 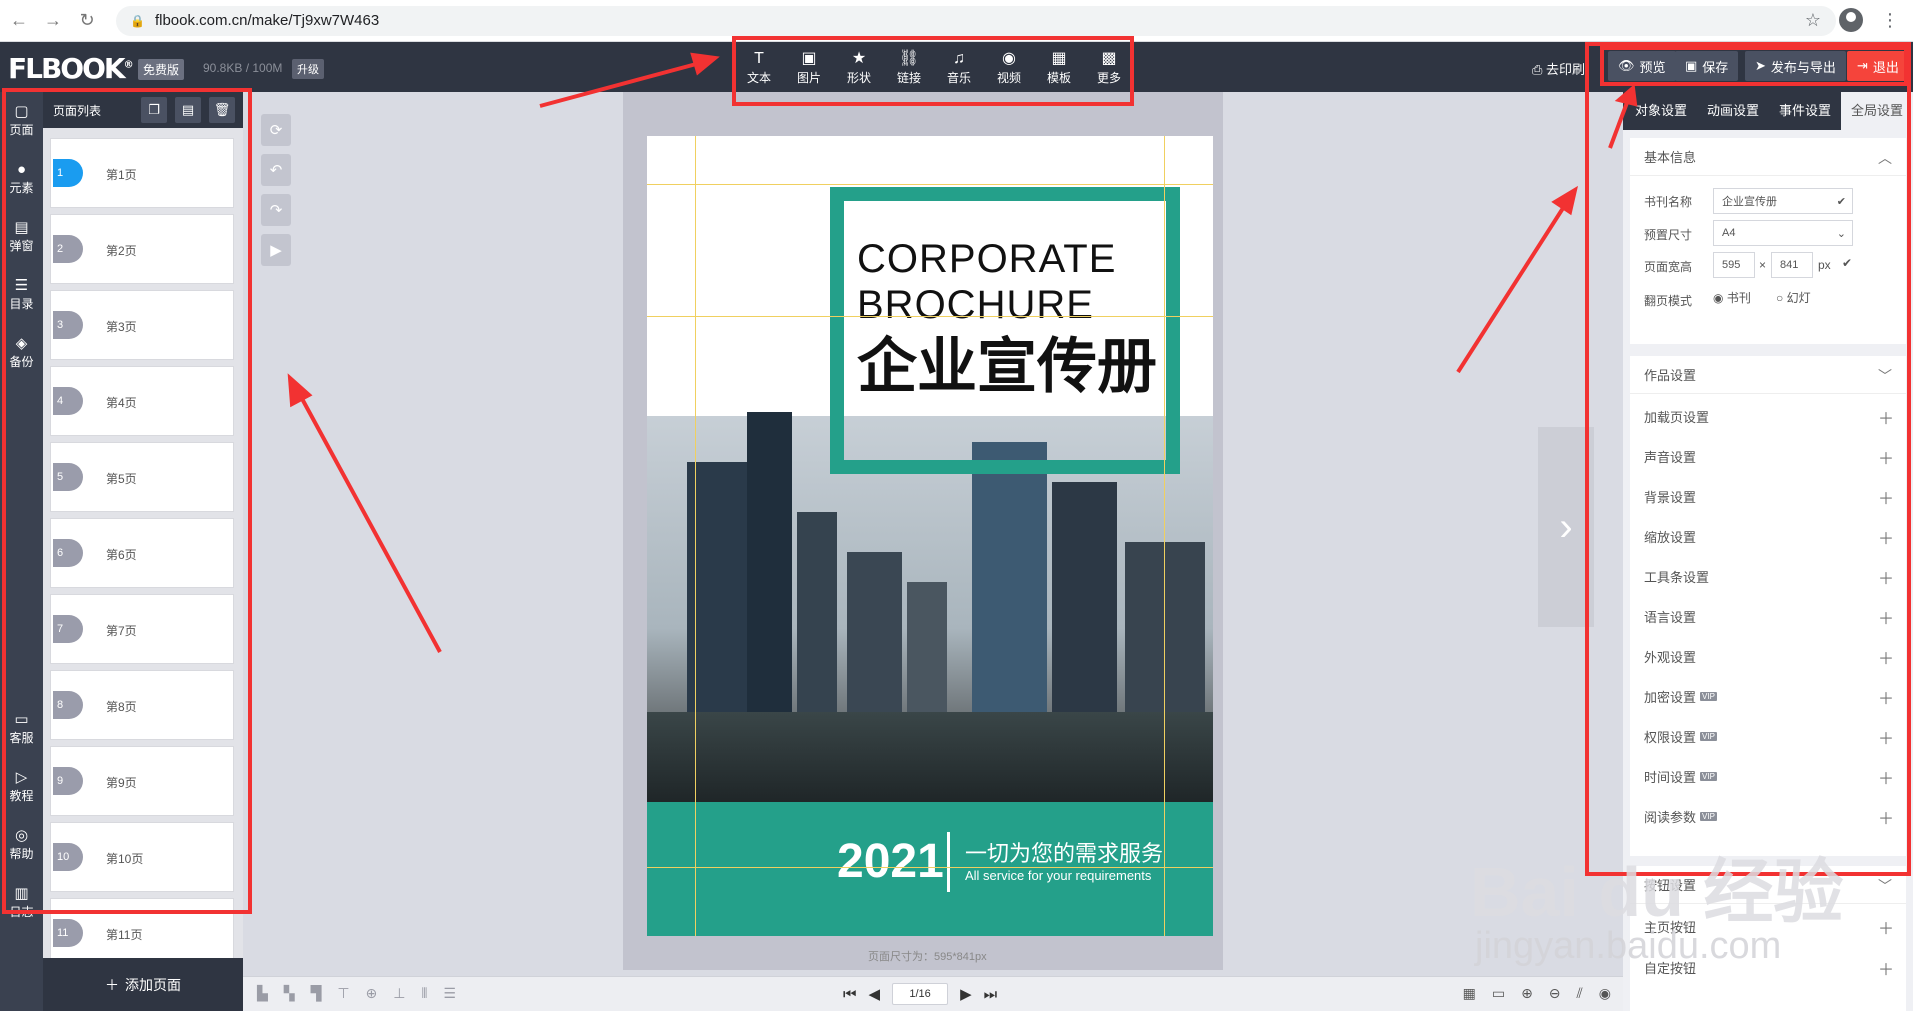 I want to click on watermark-logo: Bai du 经验, so click(x=1657, y=892).